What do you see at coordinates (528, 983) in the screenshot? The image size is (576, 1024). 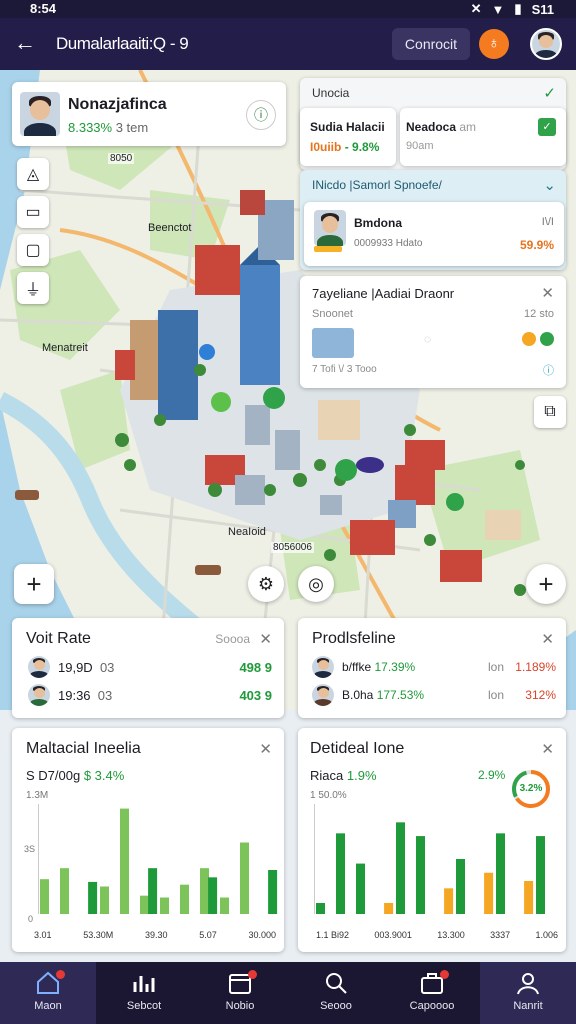 I see `profile-icon` at bounding box center [528, 983].